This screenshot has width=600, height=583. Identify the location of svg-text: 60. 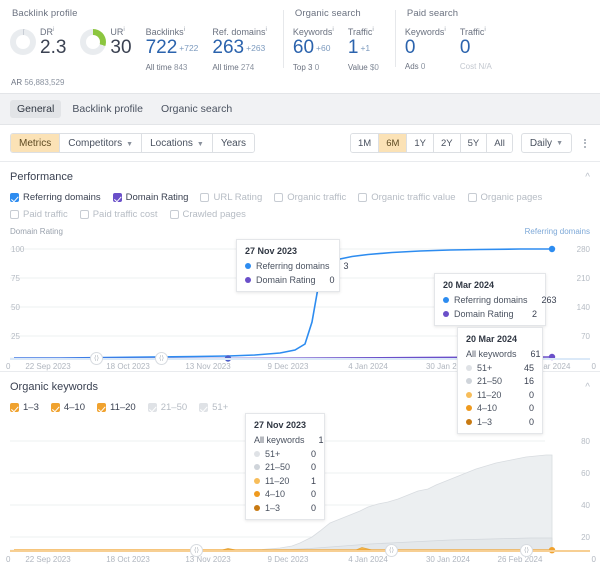
(585, 473).